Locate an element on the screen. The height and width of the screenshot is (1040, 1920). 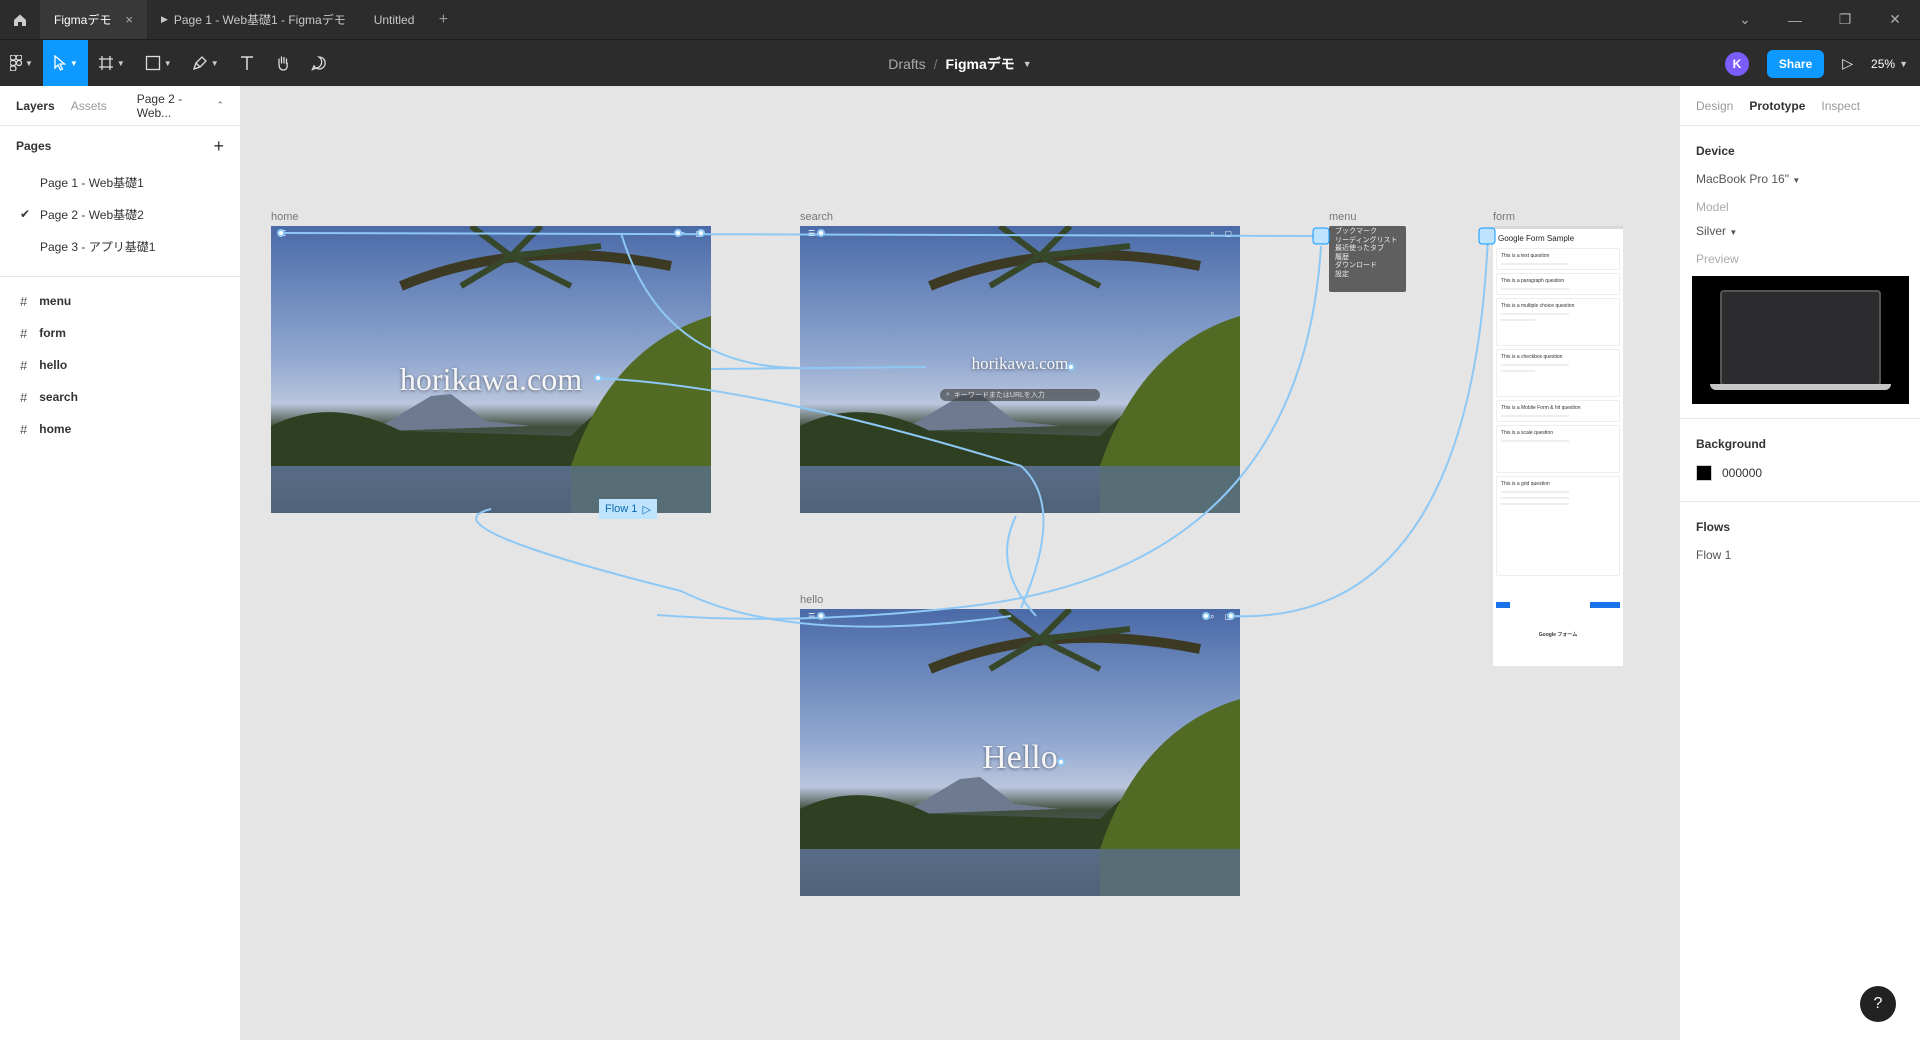
home-button is located at coordinates (20, 19).